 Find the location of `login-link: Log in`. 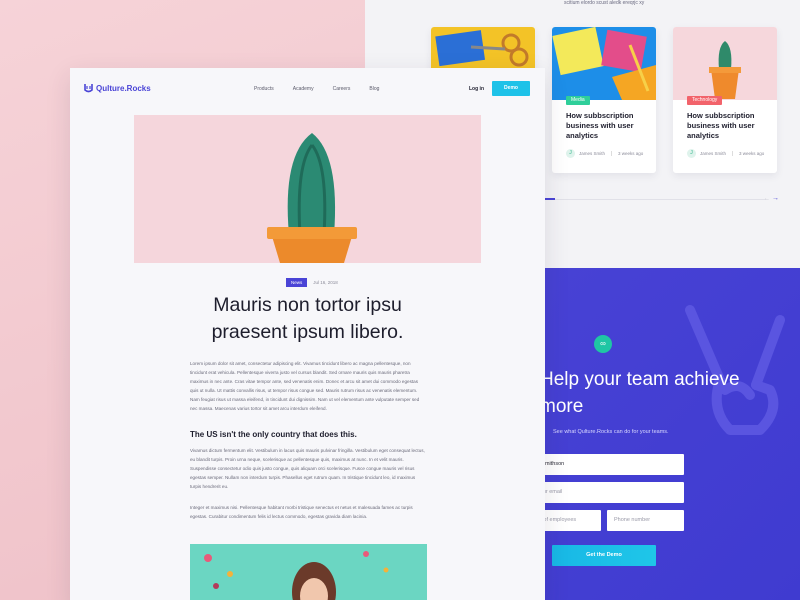

login-link: Log in is located at coordinates (476, 89).